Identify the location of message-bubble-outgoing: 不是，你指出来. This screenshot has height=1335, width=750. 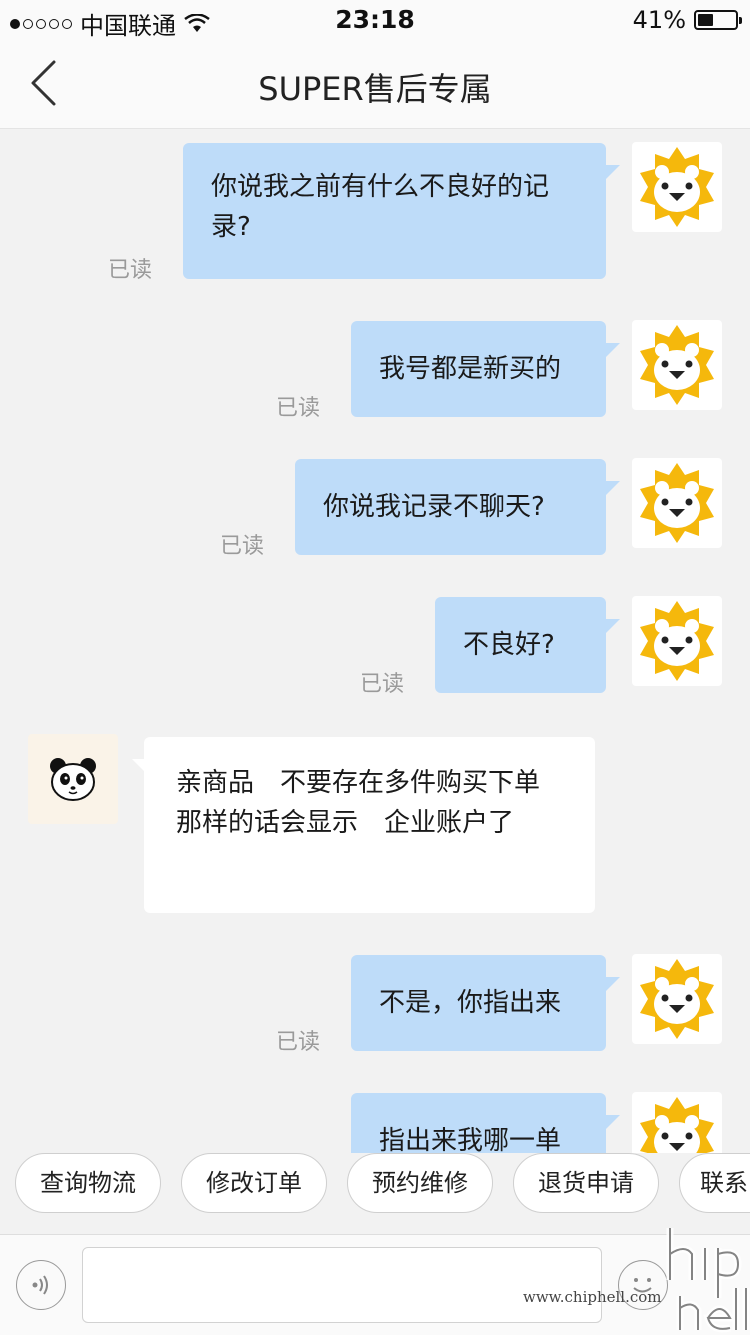
(485, 1003).